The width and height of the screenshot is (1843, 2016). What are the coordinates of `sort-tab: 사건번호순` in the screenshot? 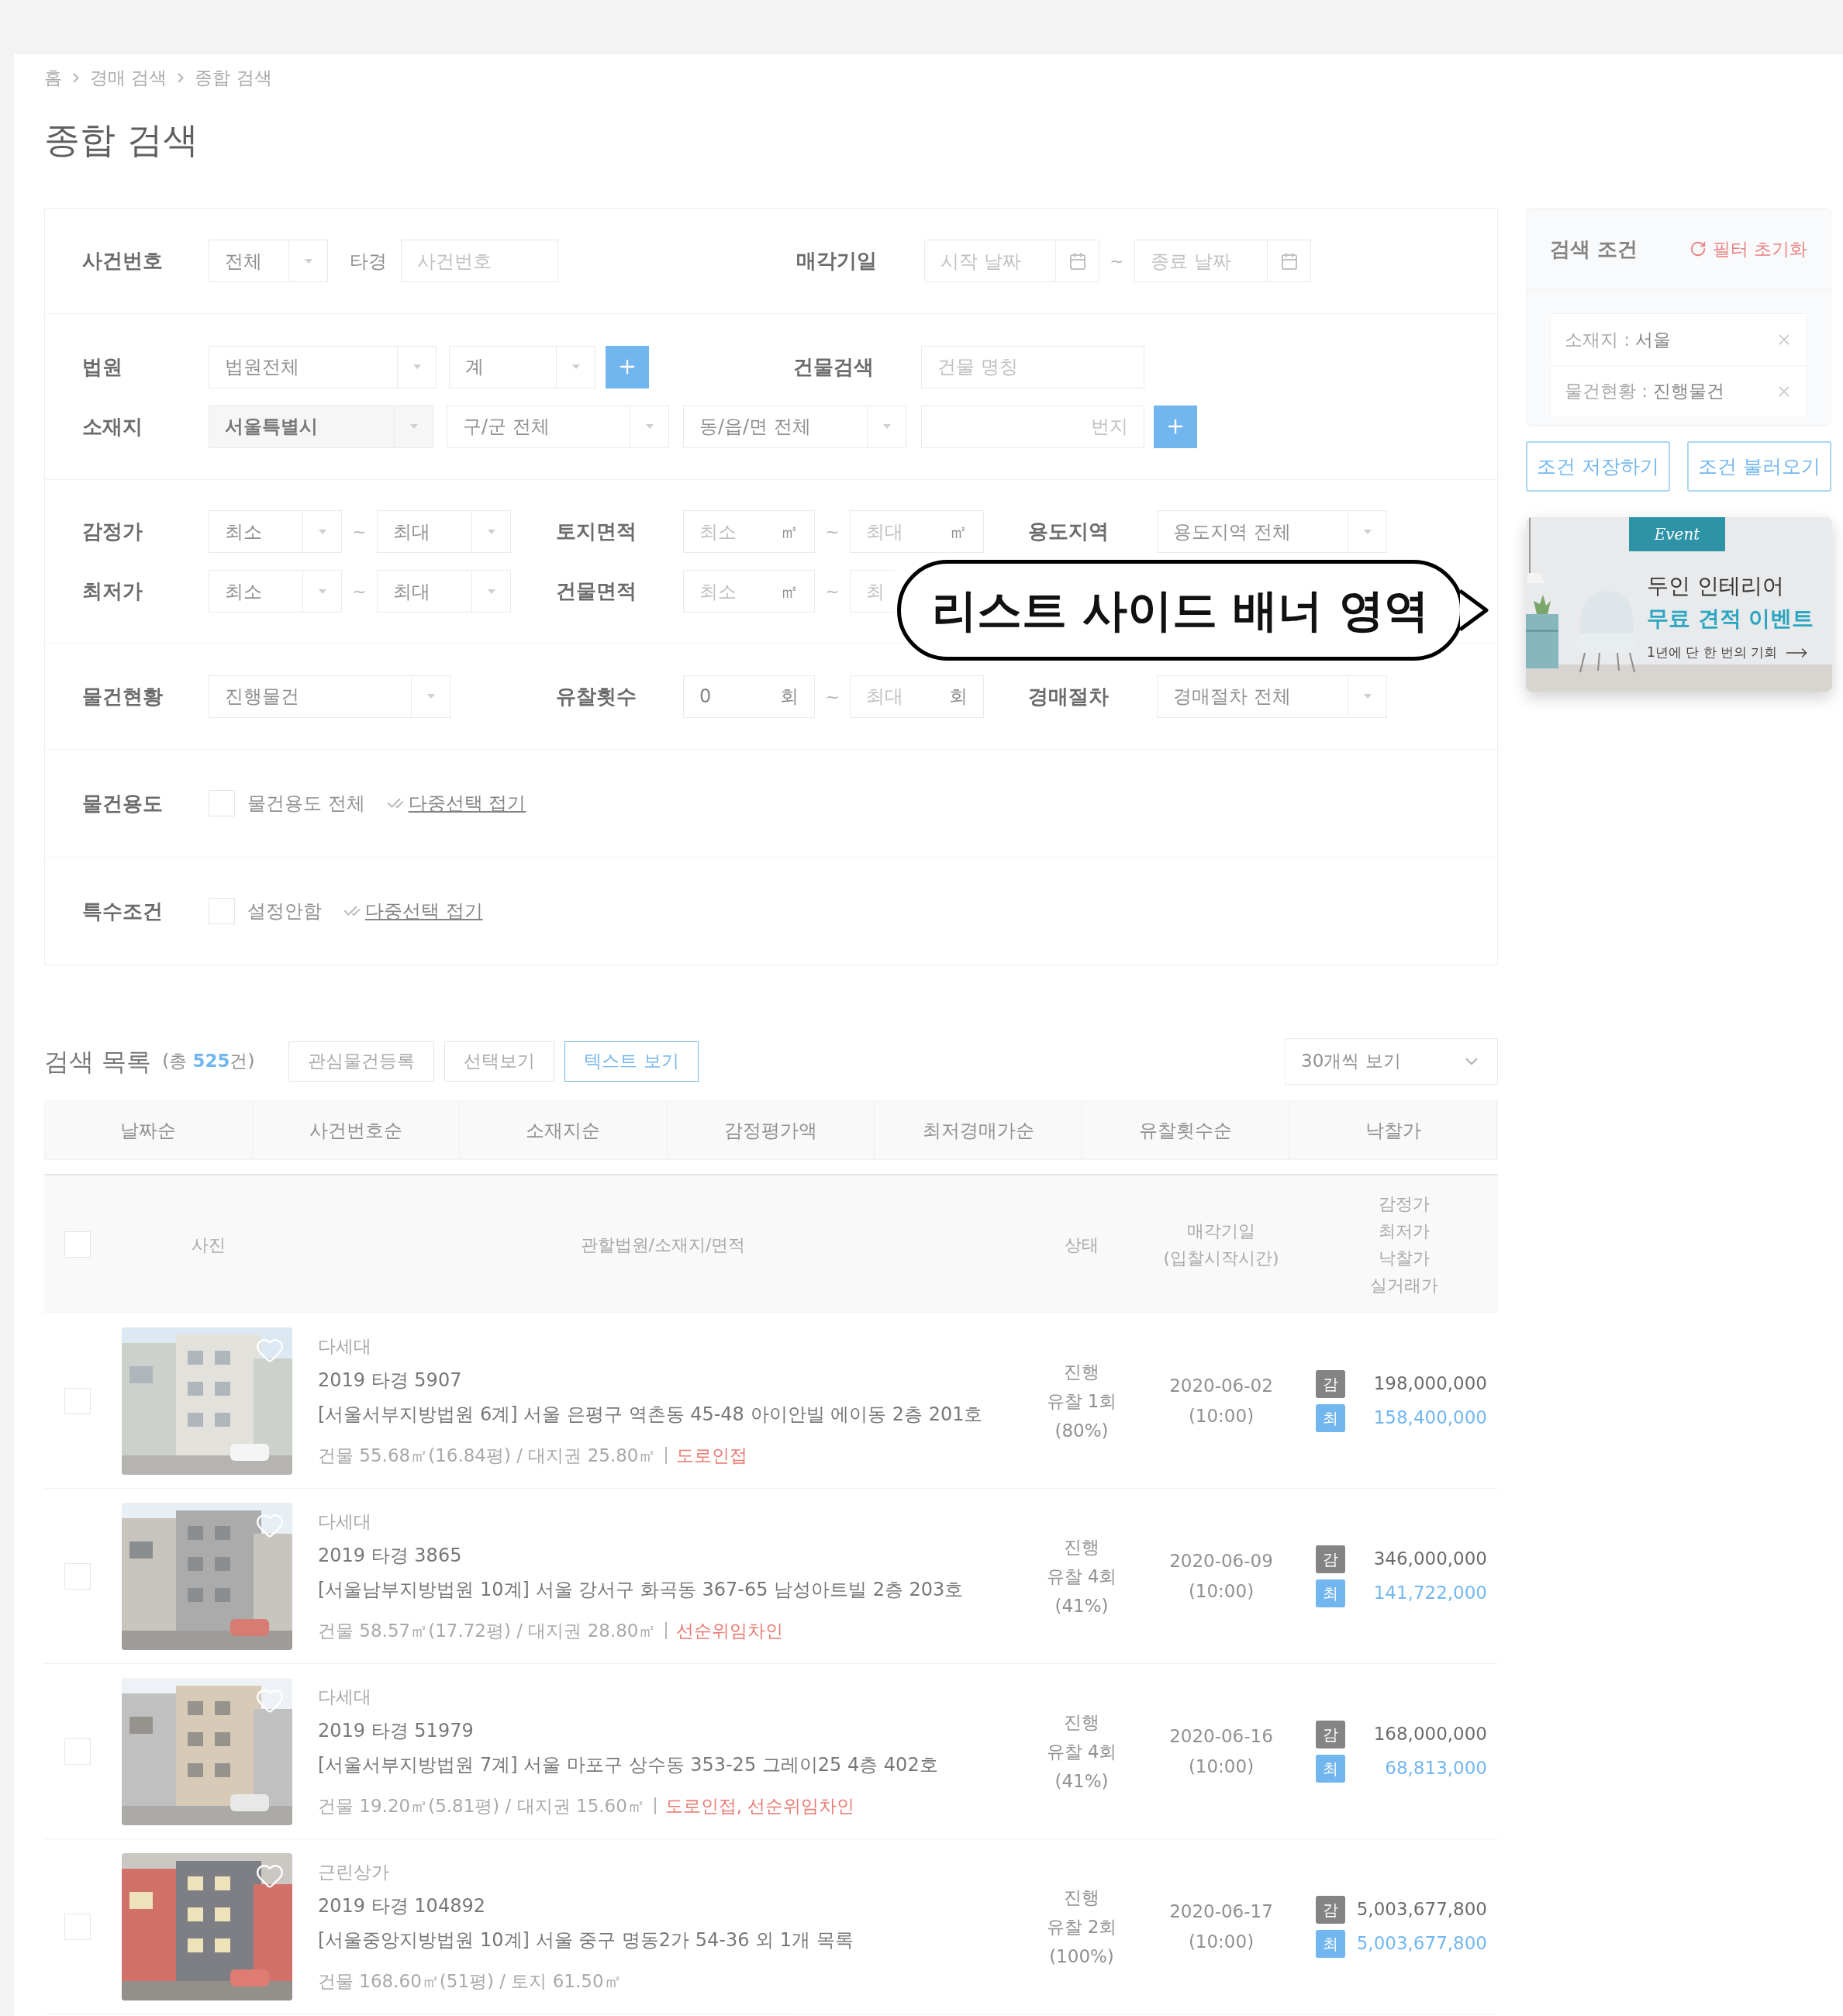 It's located at (356, 1130).